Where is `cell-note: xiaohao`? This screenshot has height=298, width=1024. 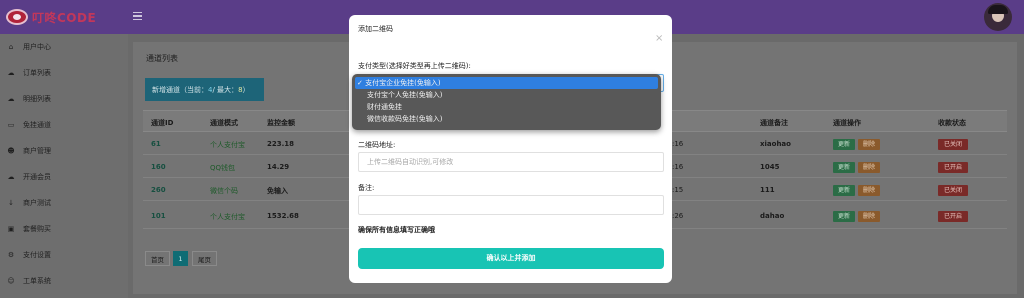
cell-note: xiaohao is located at coordinates (775, 144).